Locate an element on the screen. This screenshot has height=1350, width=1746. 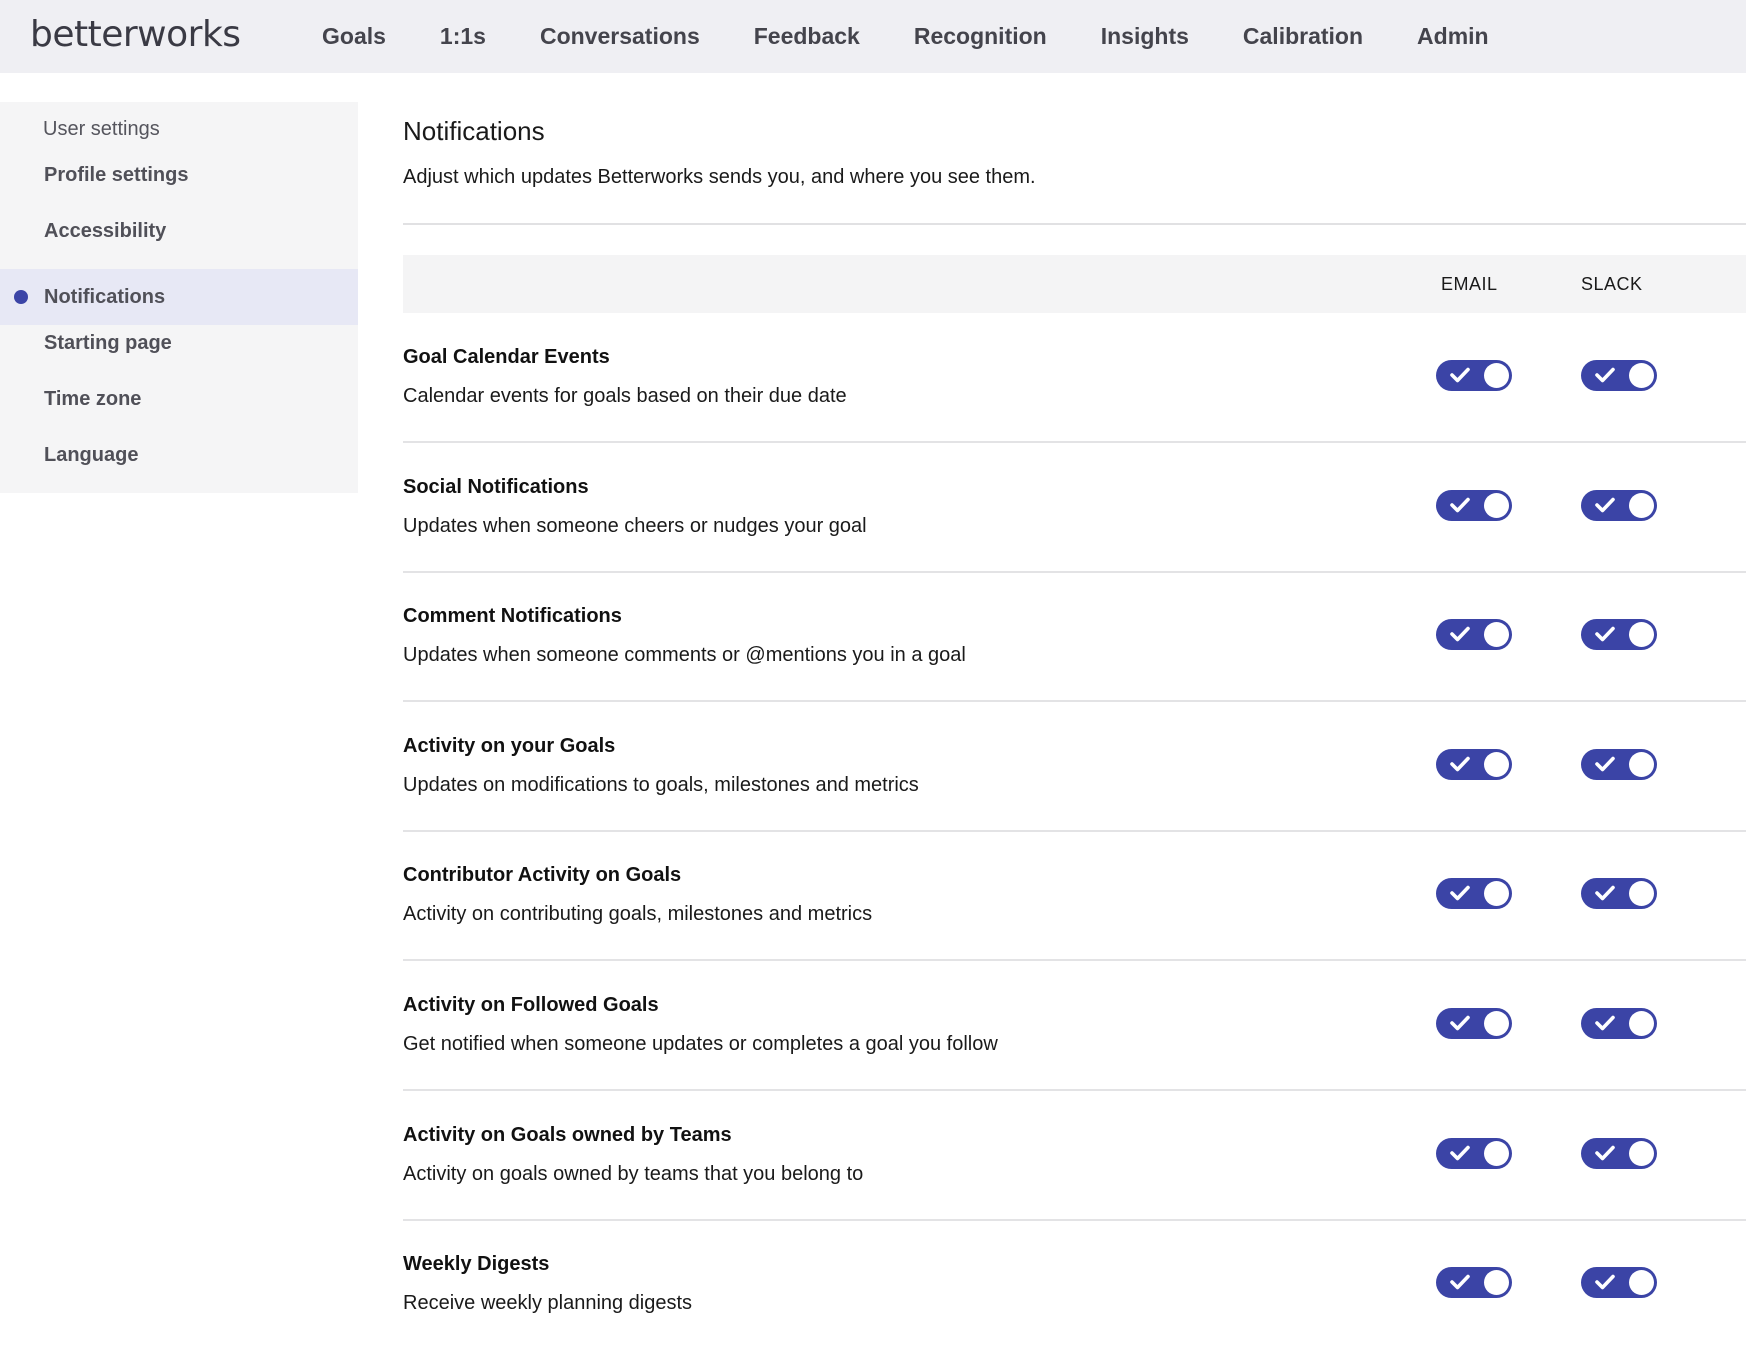
notification-title: Activity on Goals owned by Teams is located at coordinates (567, 1134).